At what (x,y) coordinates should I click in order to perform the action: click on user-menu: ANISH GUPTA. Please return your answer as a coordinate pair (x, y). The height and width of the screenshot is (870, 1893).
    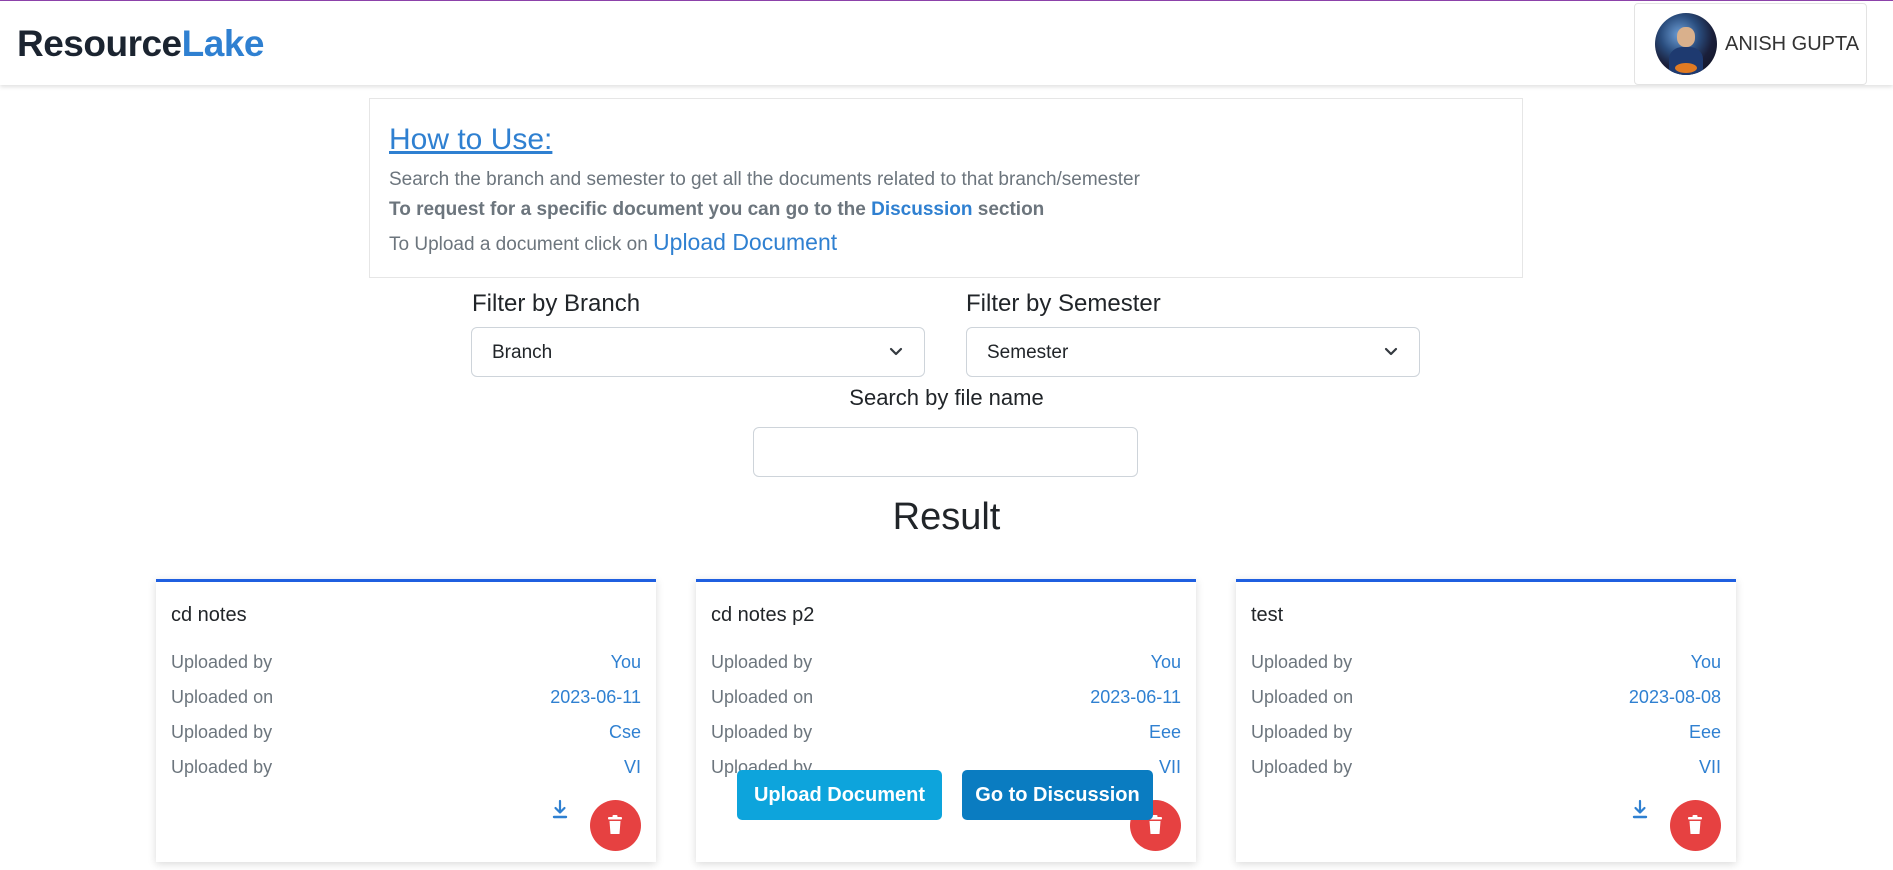
    Looking at the image, I should click on (1750, 44).